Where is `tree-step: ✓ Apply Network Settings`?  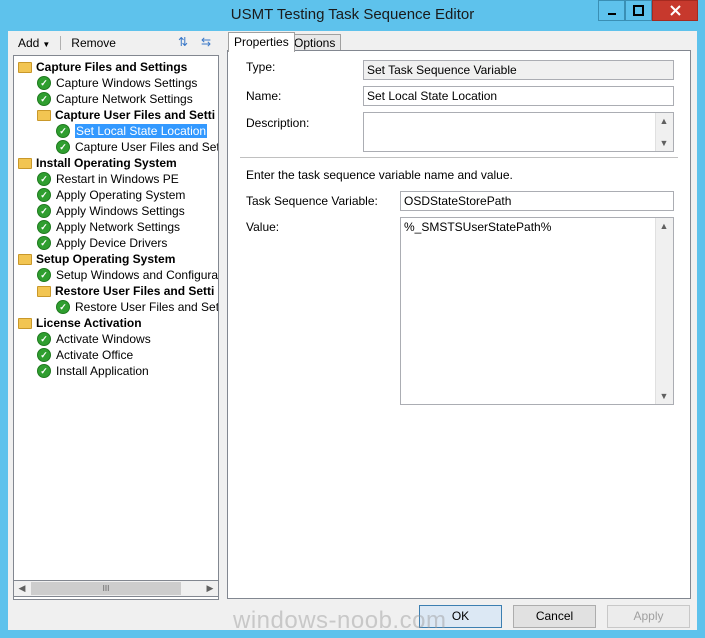
tree-step: ✓ Apply Network Settings is located at coordinates (108, 227).